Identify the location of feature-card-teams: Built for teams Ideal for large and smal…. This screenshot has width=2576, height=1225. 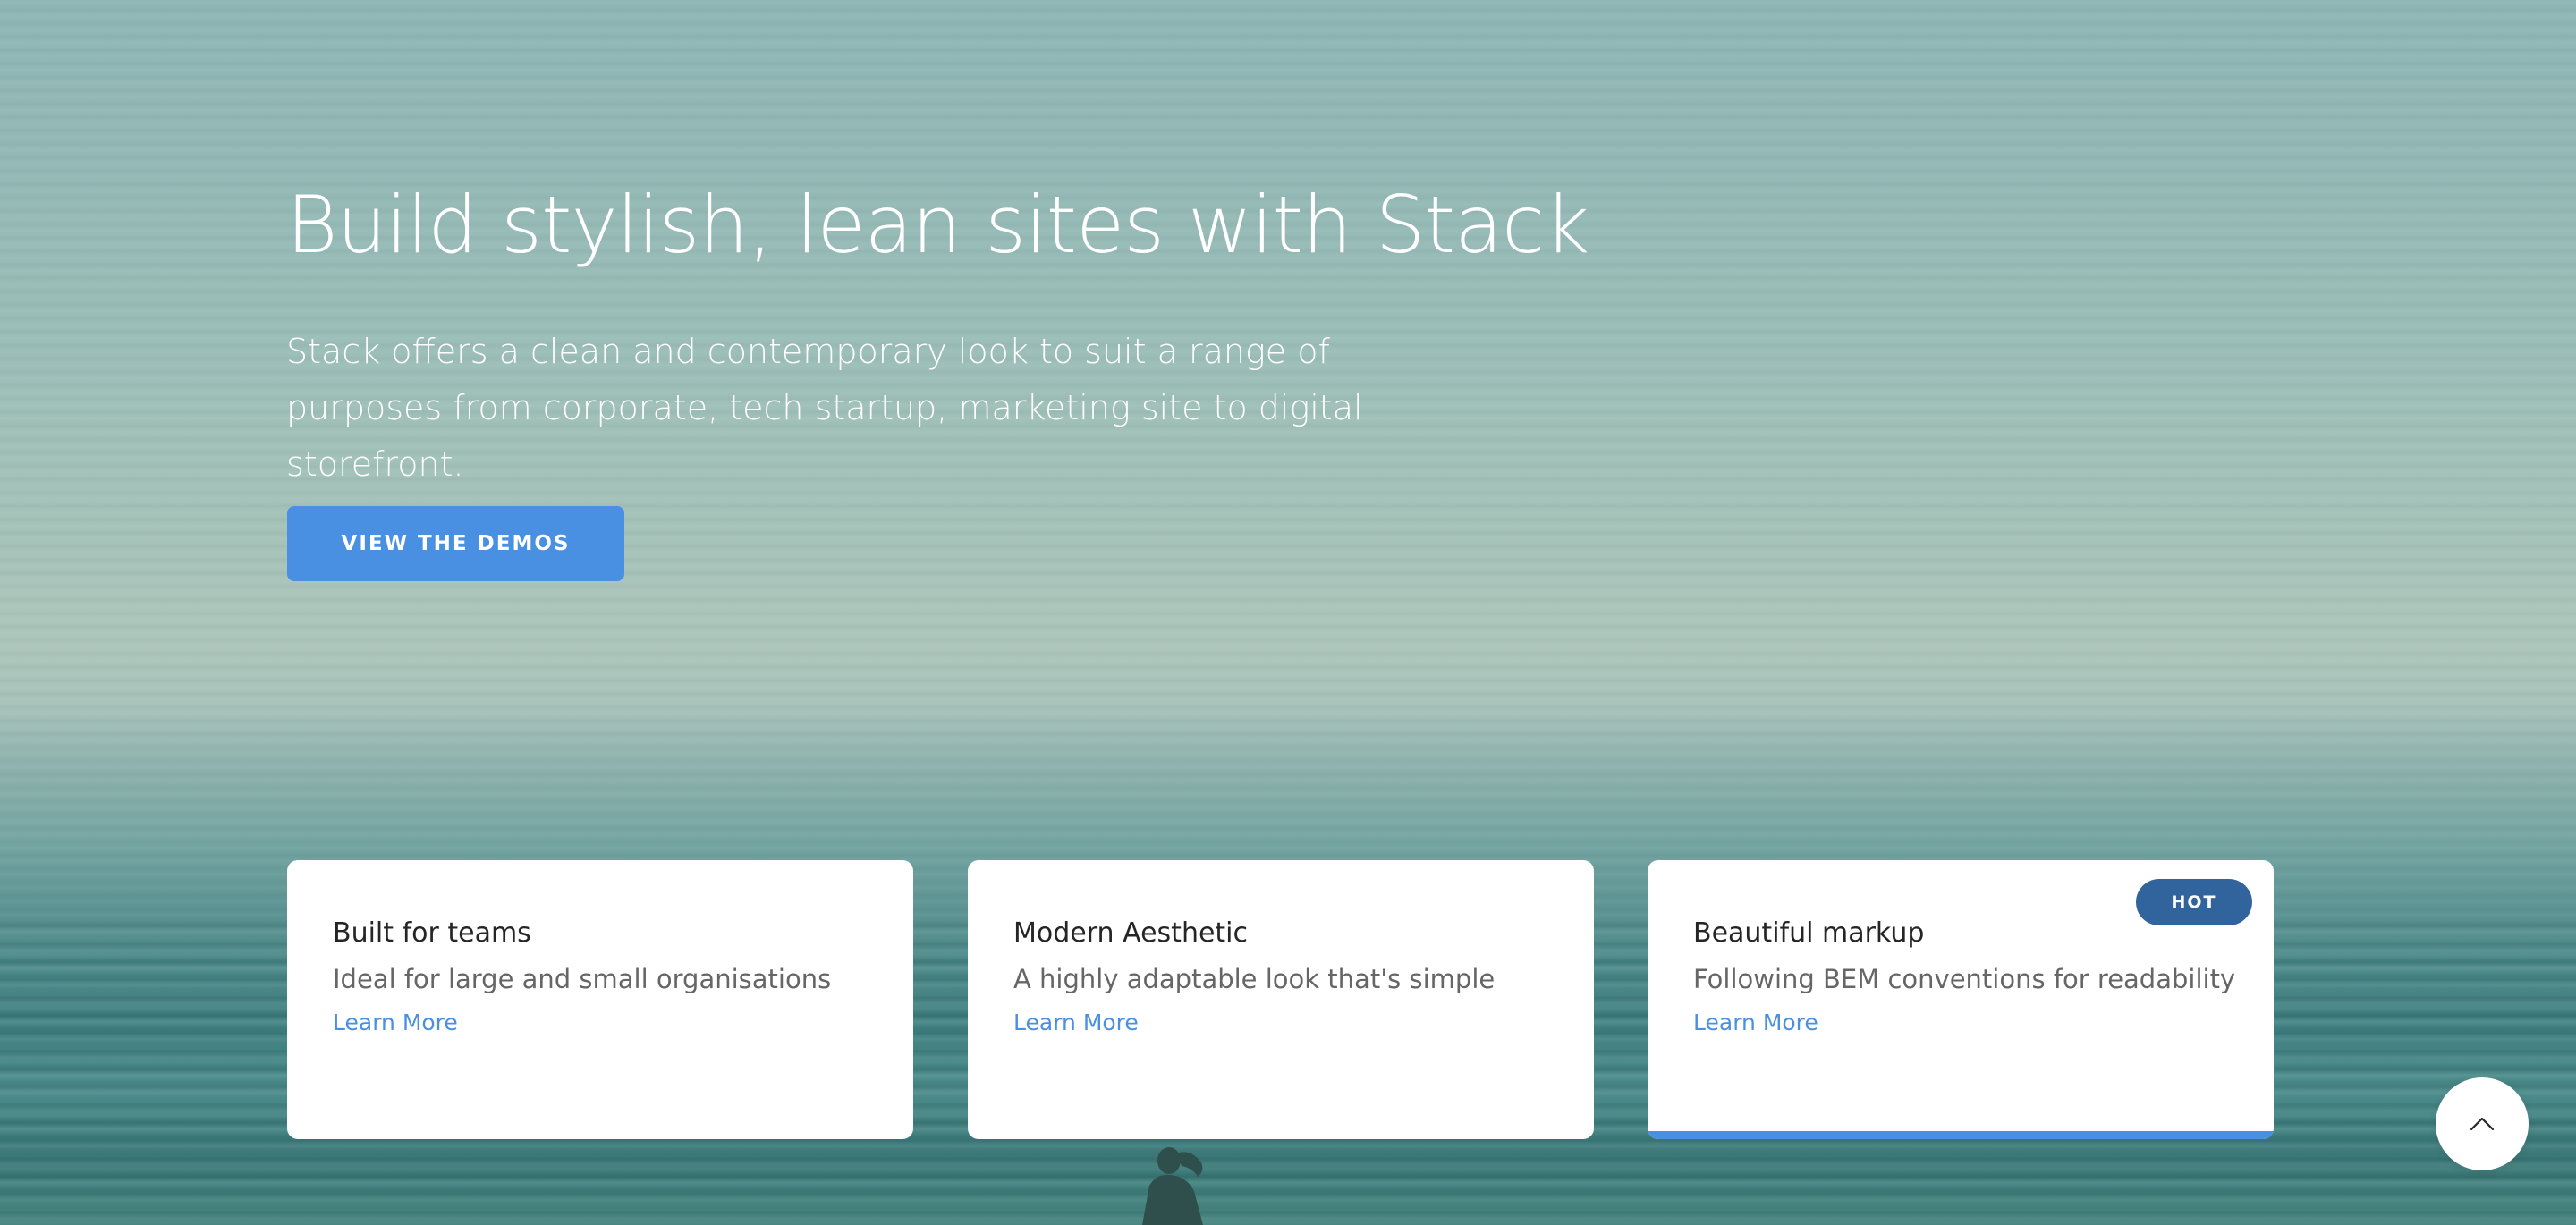
(600, 999).